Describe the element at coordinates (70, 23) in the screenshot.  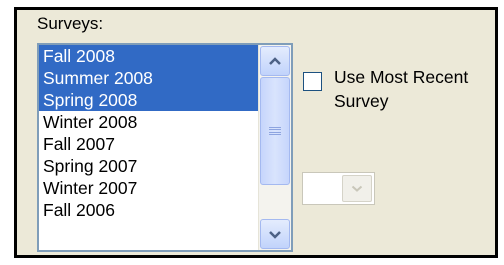
I see `surveys-label: Surveys:` at that location.